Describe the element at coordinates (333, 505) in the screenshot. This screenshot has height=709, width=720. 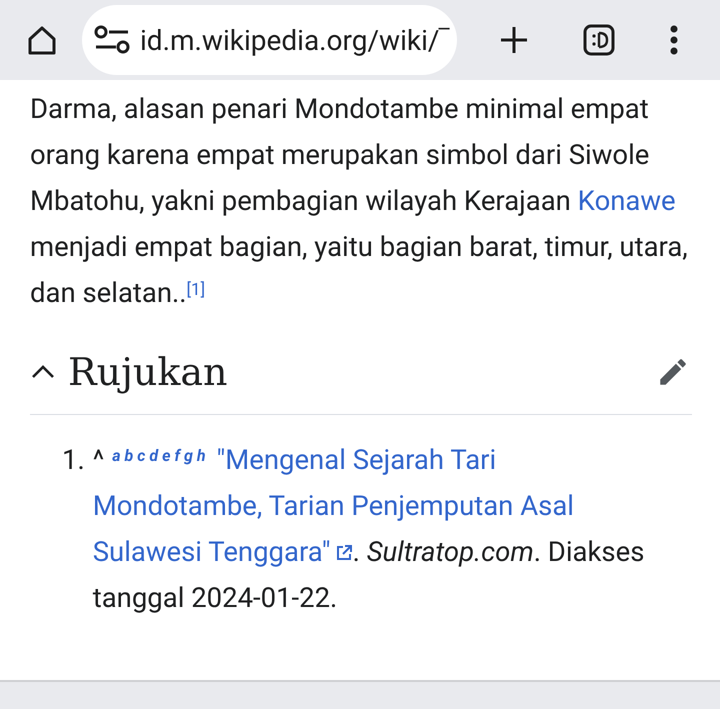
I see `reference-link: Mondotambe, Tarian Penjemputan Asal` at that location.